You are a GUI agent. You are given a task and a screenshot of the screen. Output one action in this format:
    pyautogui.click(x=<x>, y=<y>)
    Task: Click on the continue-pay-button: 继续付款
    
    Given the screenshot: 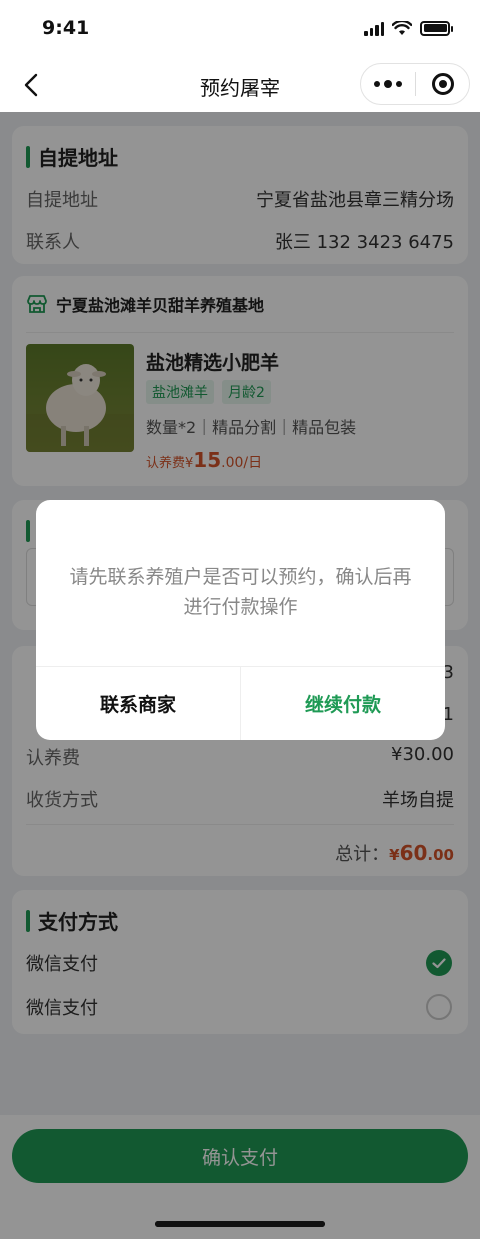 What is the action you would take?
    pyautogui.click(x=343, y=703)
    